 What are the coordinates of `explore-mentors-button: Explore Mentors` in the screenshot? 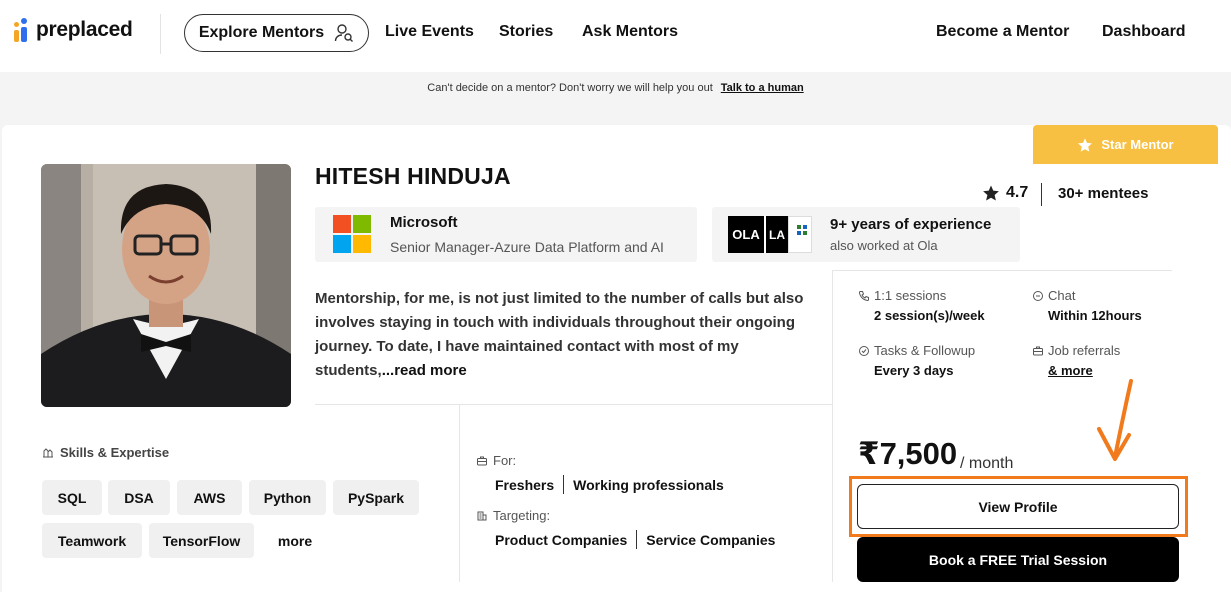 It's located at (276, 33).